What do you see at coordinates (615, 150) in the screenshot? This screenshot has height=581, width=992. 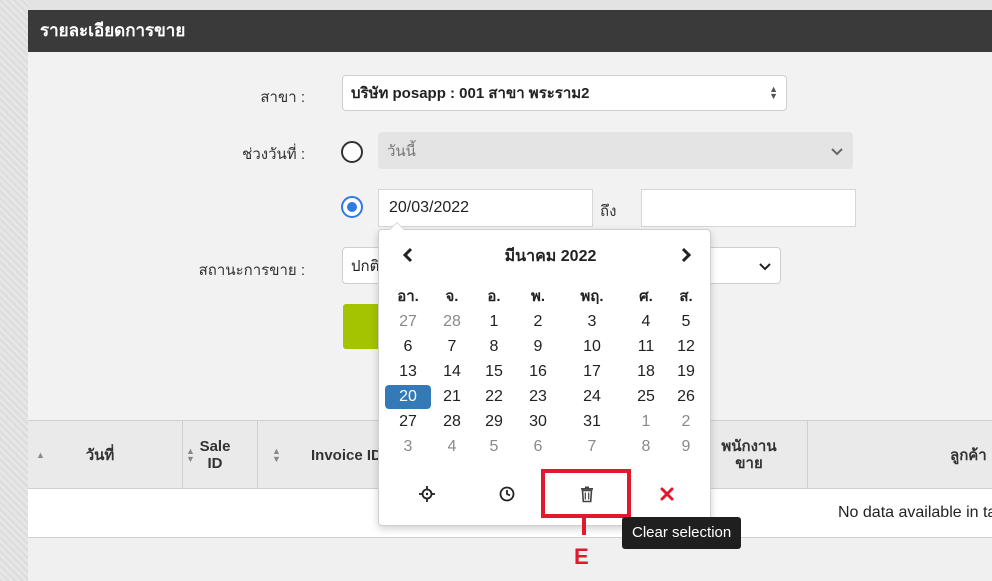 I see `preset-range-select: วันนี้` at bounding box center [615, 150].